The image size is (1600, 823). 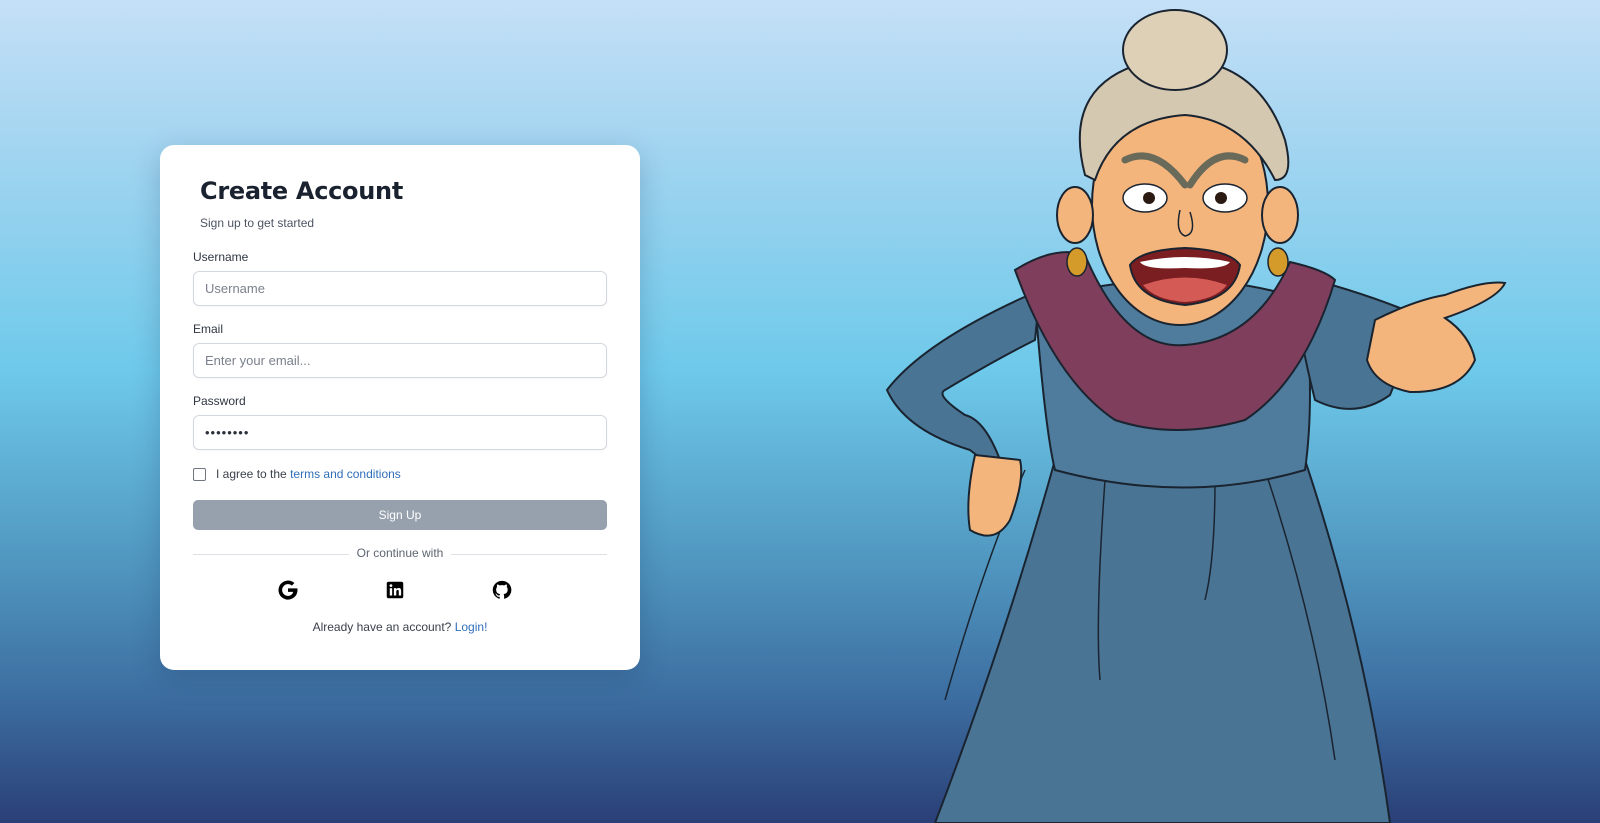 I want to click on divider-text: Or continue with, so click(x=400, y=553).